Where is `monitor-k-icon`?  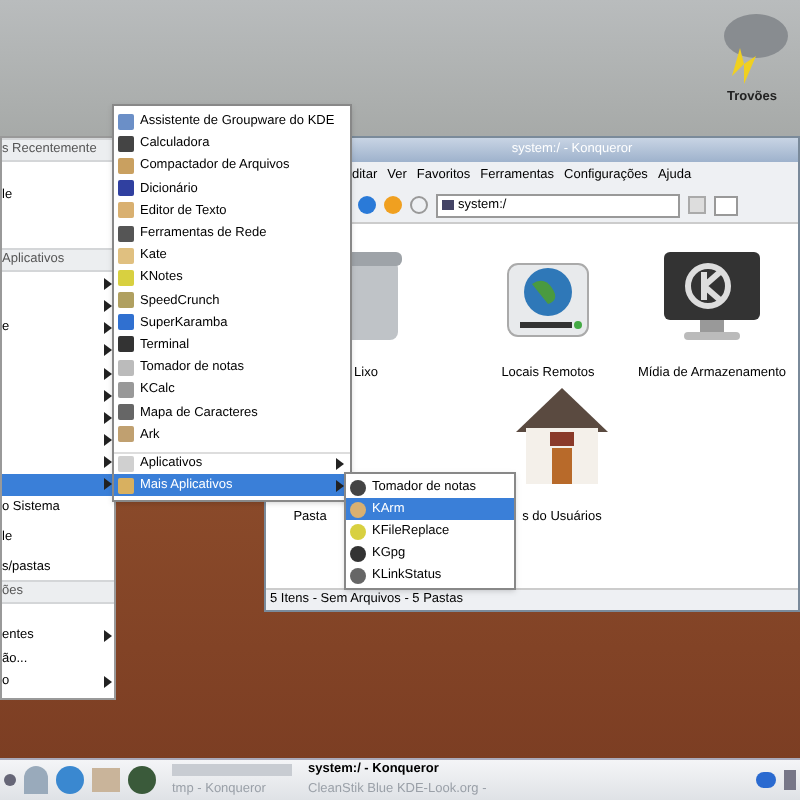
monitor-k-icon is located at coordinates (712, 296).